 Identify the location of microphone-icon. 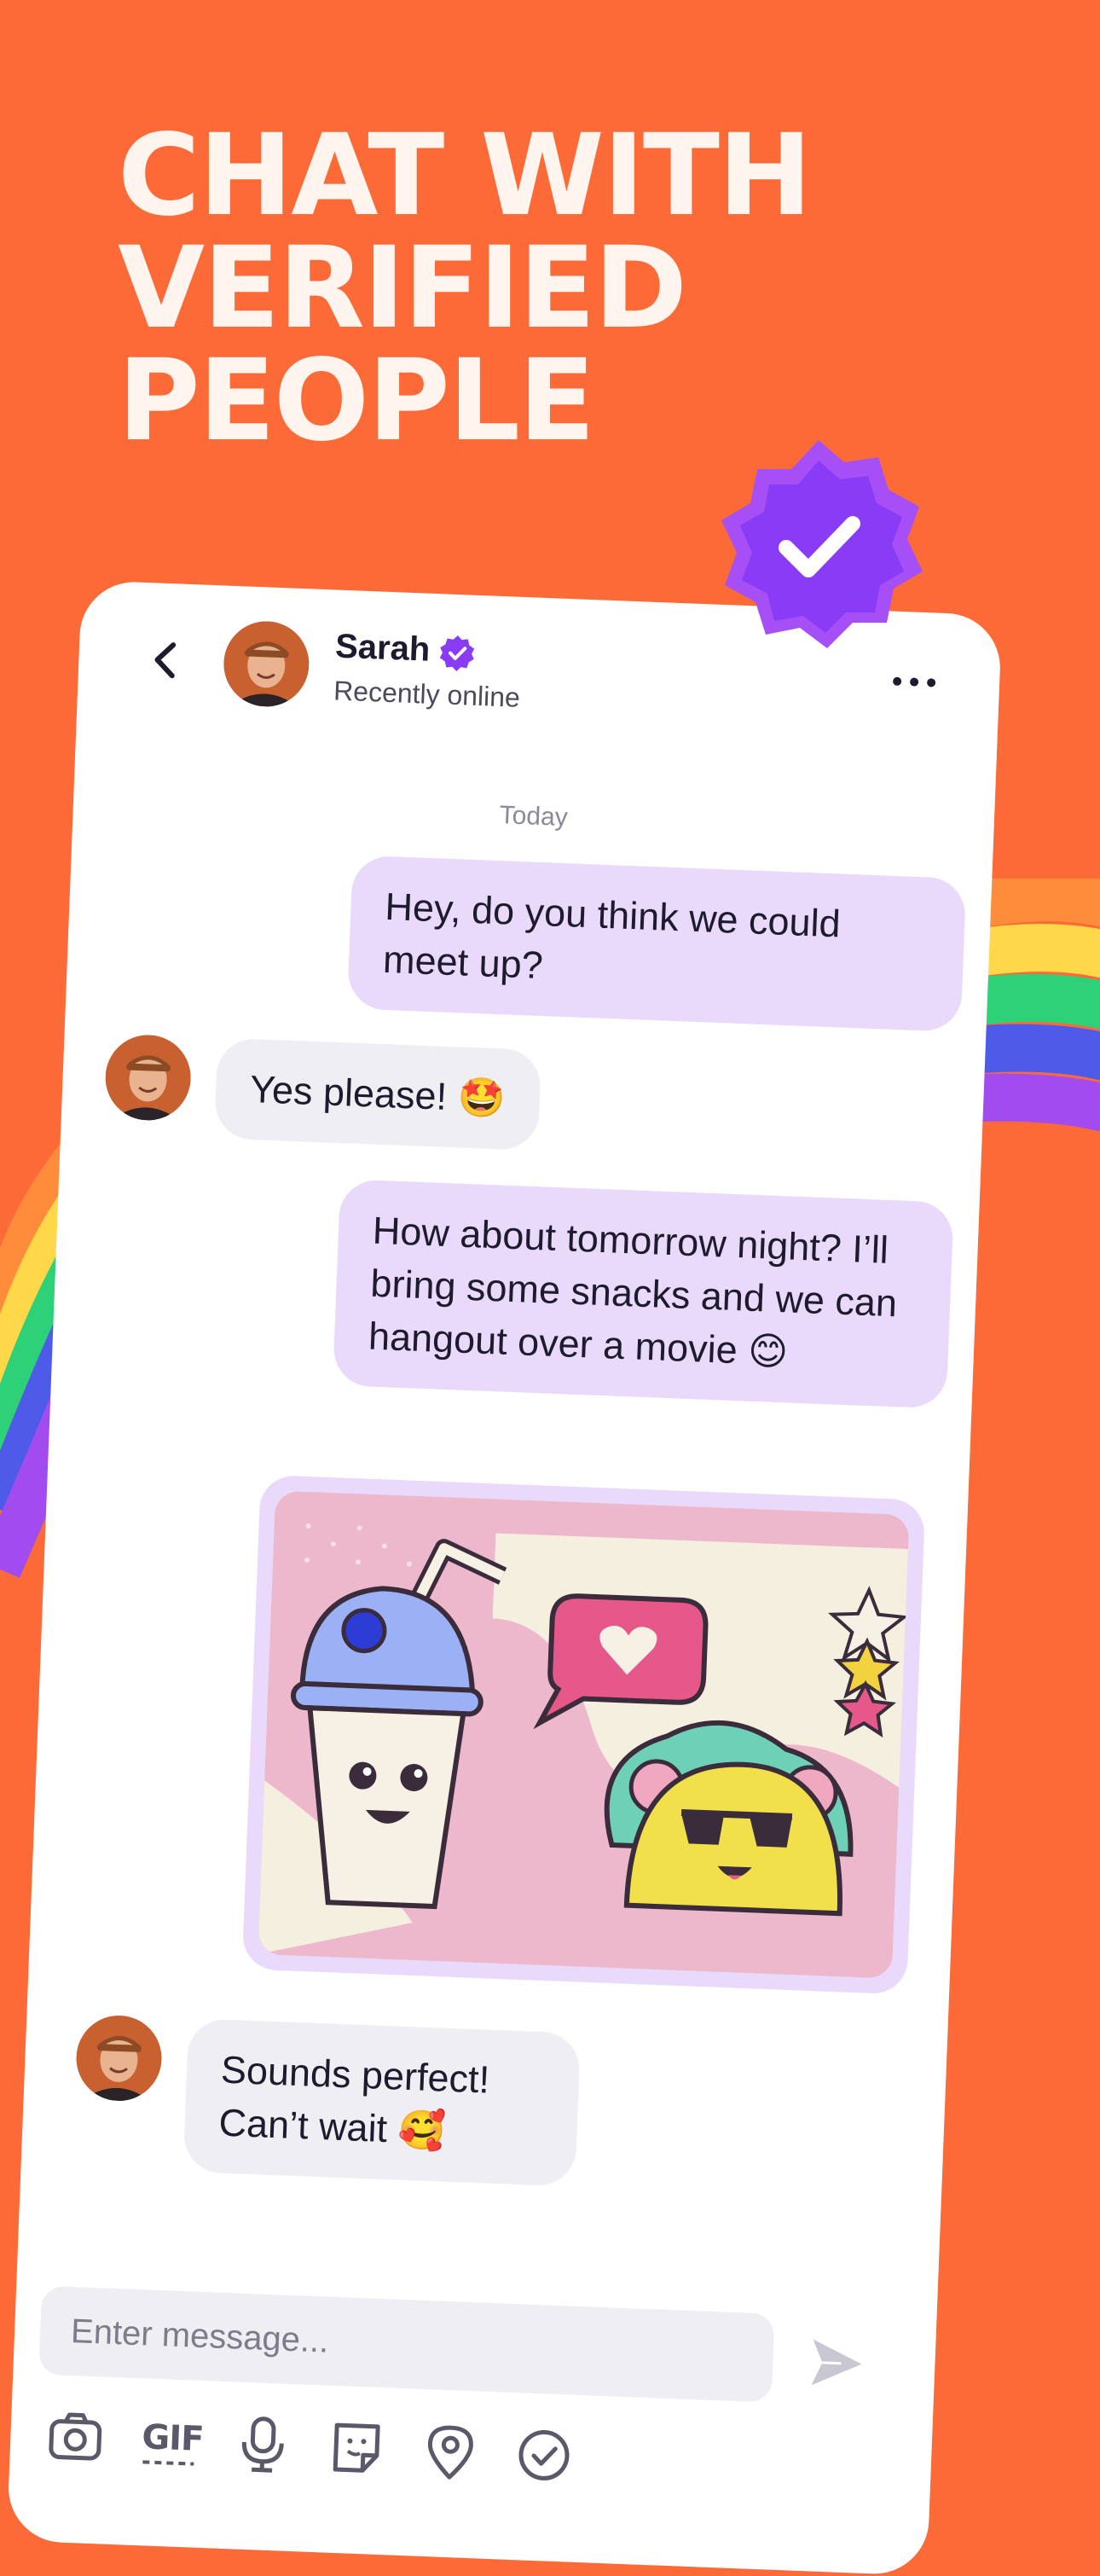
(263, 2444).